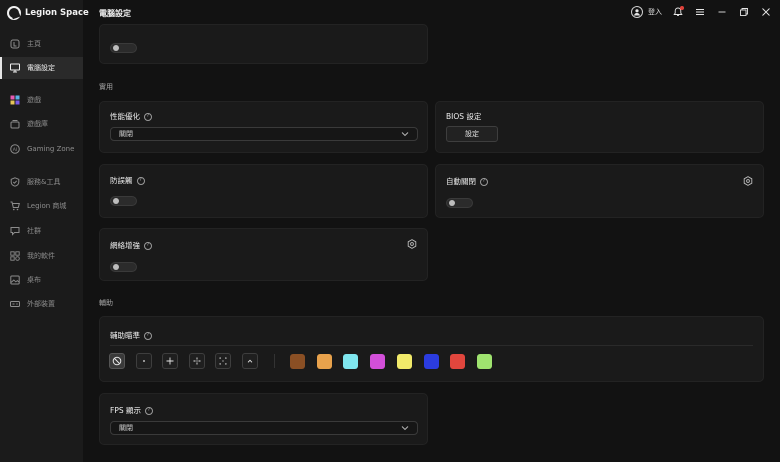 This screenshot has width=780, height=462. Describe the element at coordinates (123, 201) in the screenshot. I see `anti-touch-toggle` at that location.